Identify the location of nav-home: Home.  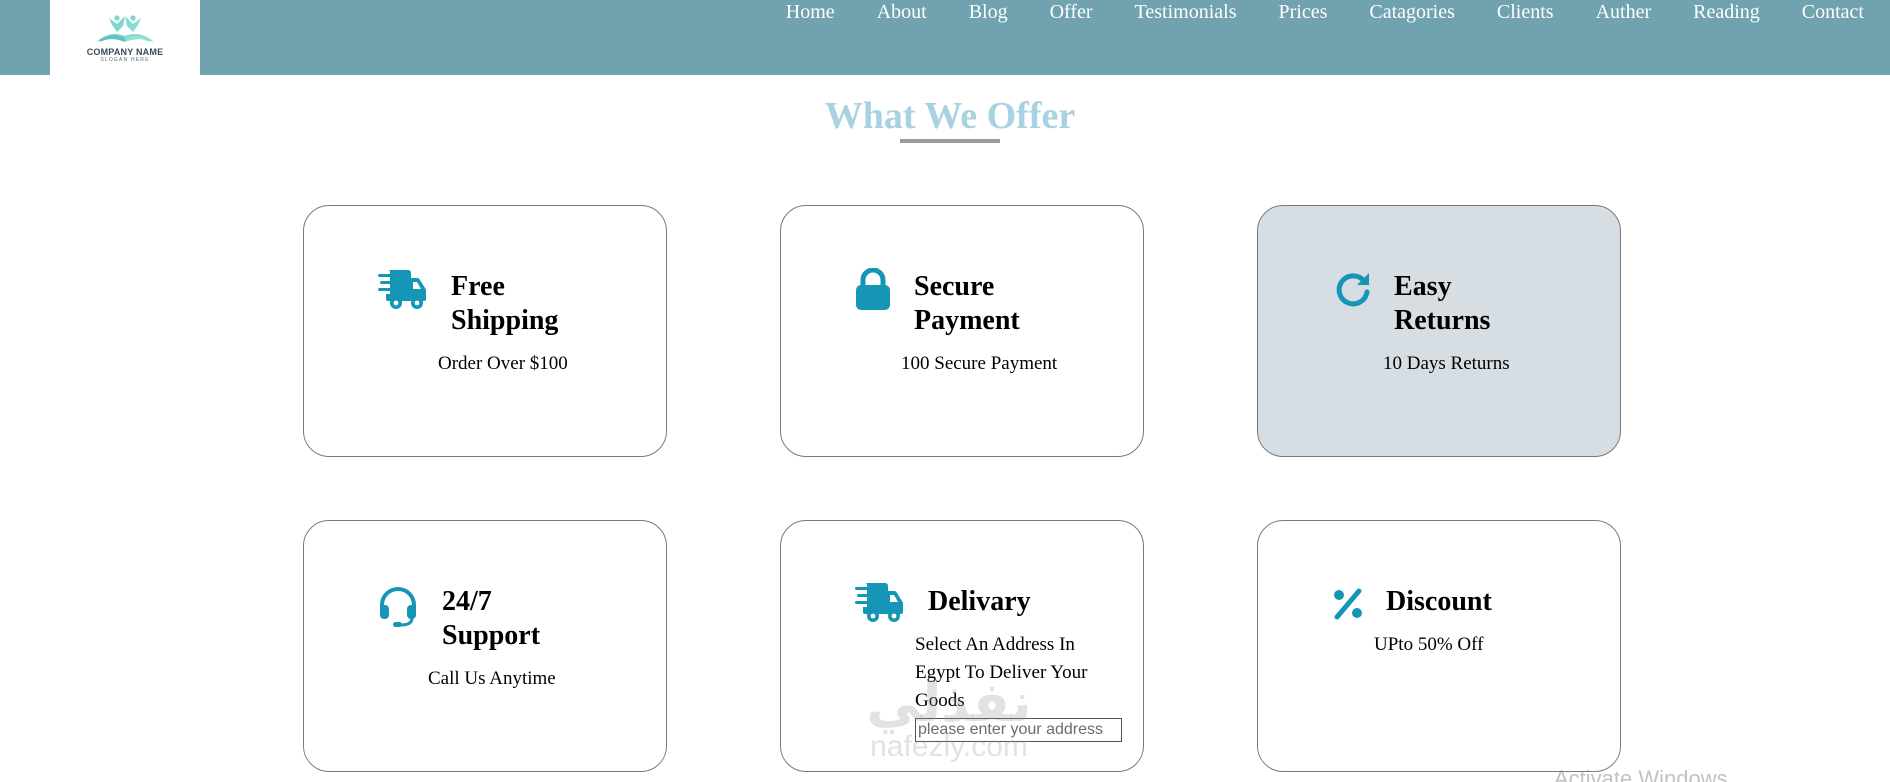
(810, 12).